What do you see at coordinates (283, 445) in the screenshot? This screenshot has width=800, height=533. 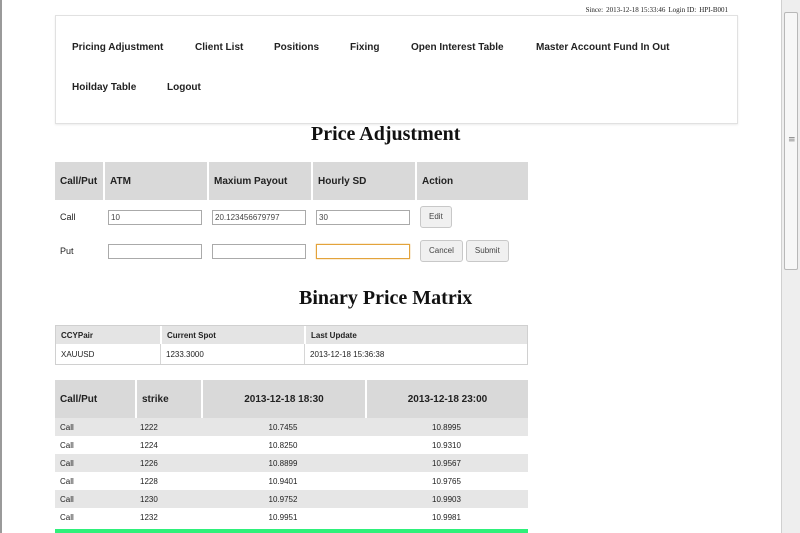 I see `row-price-1: 10.8250` at bounding box center [283, 445].